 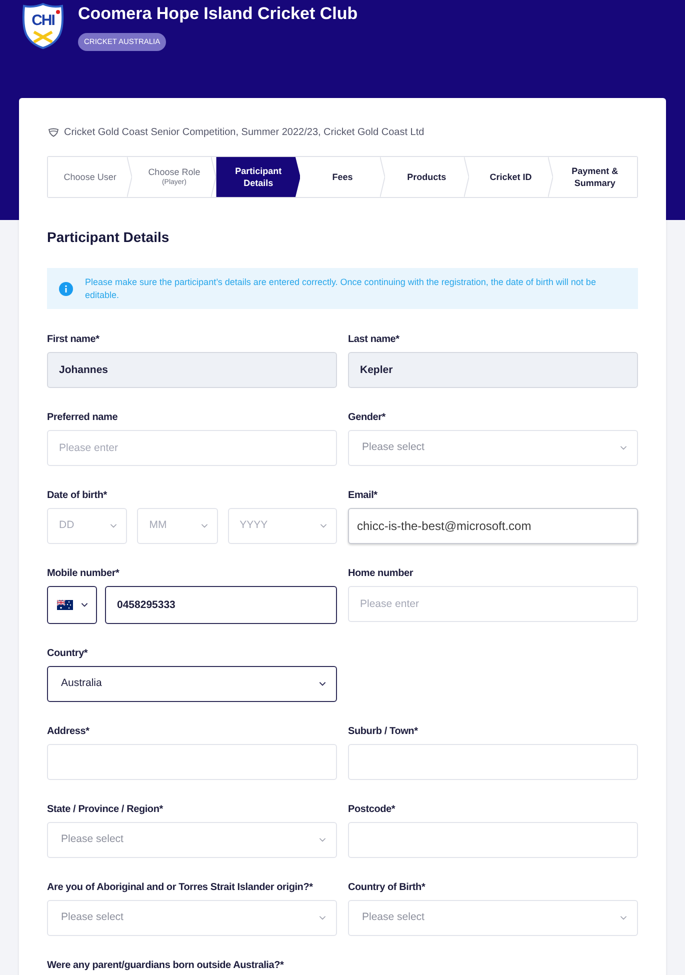 I want to click on shield-crest-icon, so click(x=43, y=26).